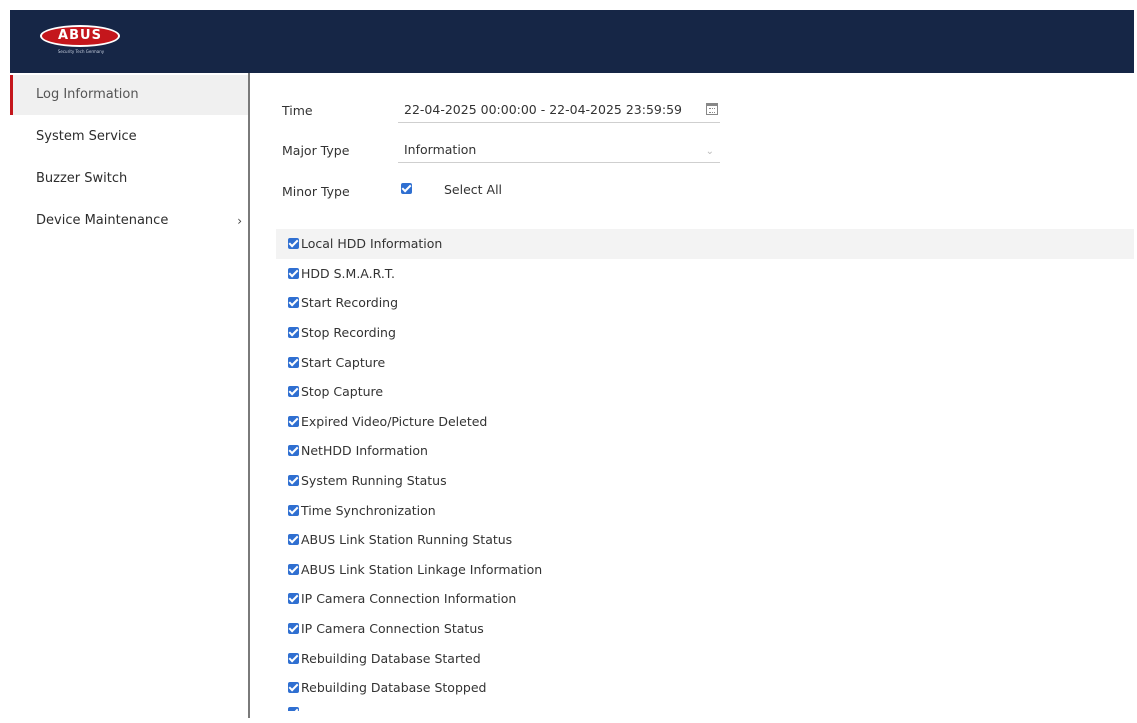 This screenshot has width=1137, height=723. What do you see at coordinates (705, 540) in the screenshot?
I see `list-item: ABUS Link Station Running Status` at bounding box center [705, 540].